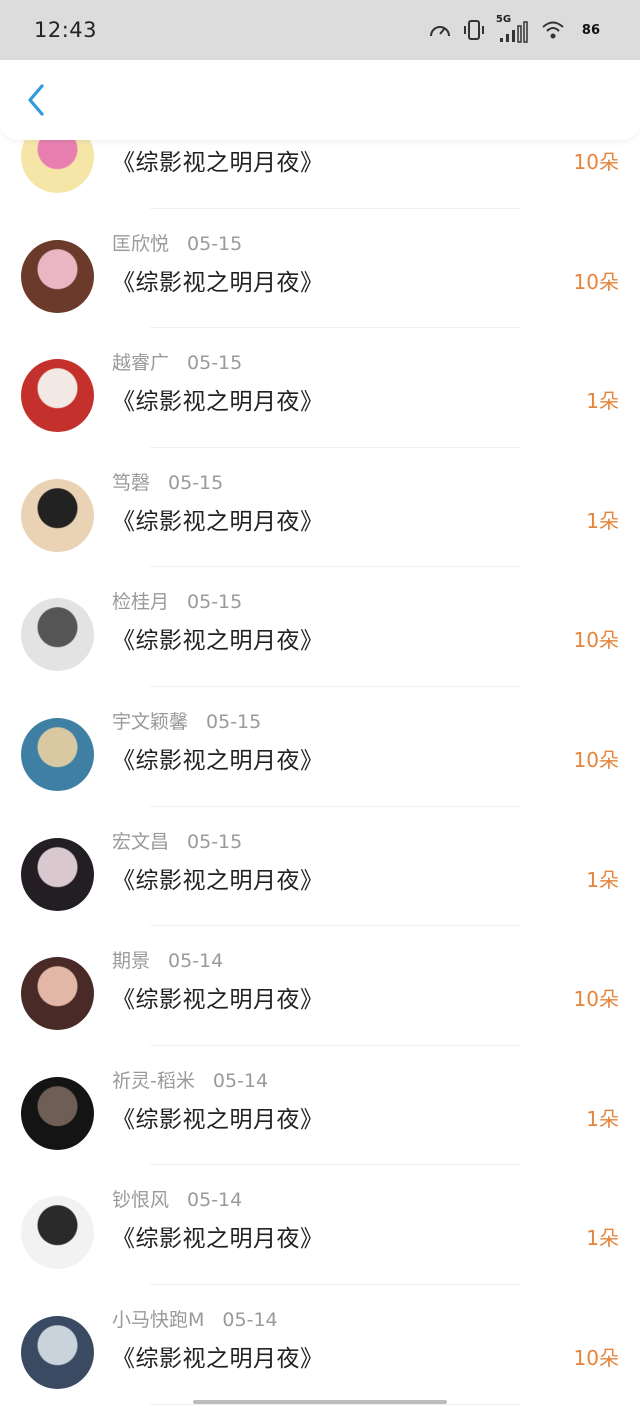 This screenshot has height=1408, width=640. Describe the element at coordinates (153, 1081) in the screenshot. I see `supporter-name: 祈灵-稻米` at that location.